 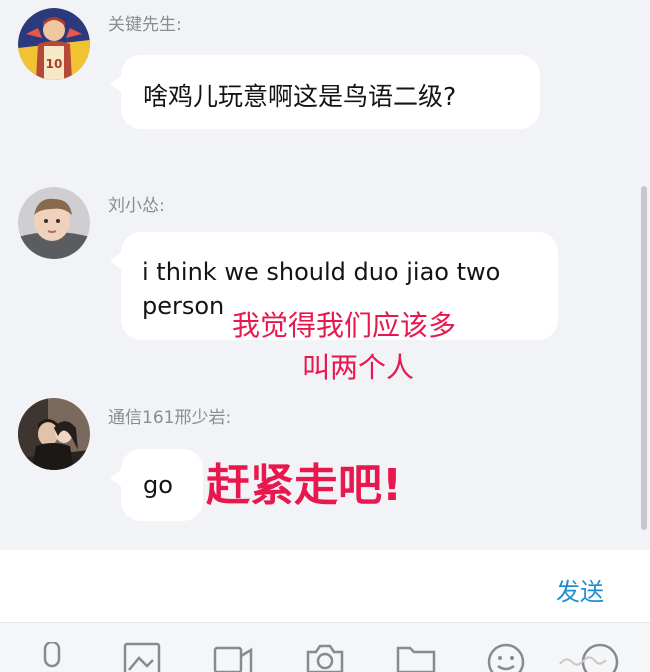 I want to click on translation-annotation: 赶紧走吧!, so click(x=304, y=485).